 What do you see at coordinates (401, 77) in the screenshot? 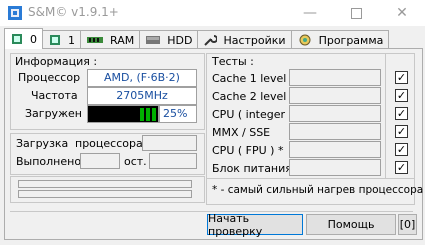
I see `test-checkbox-cache1: ✓` at bounding box center [401, 77].